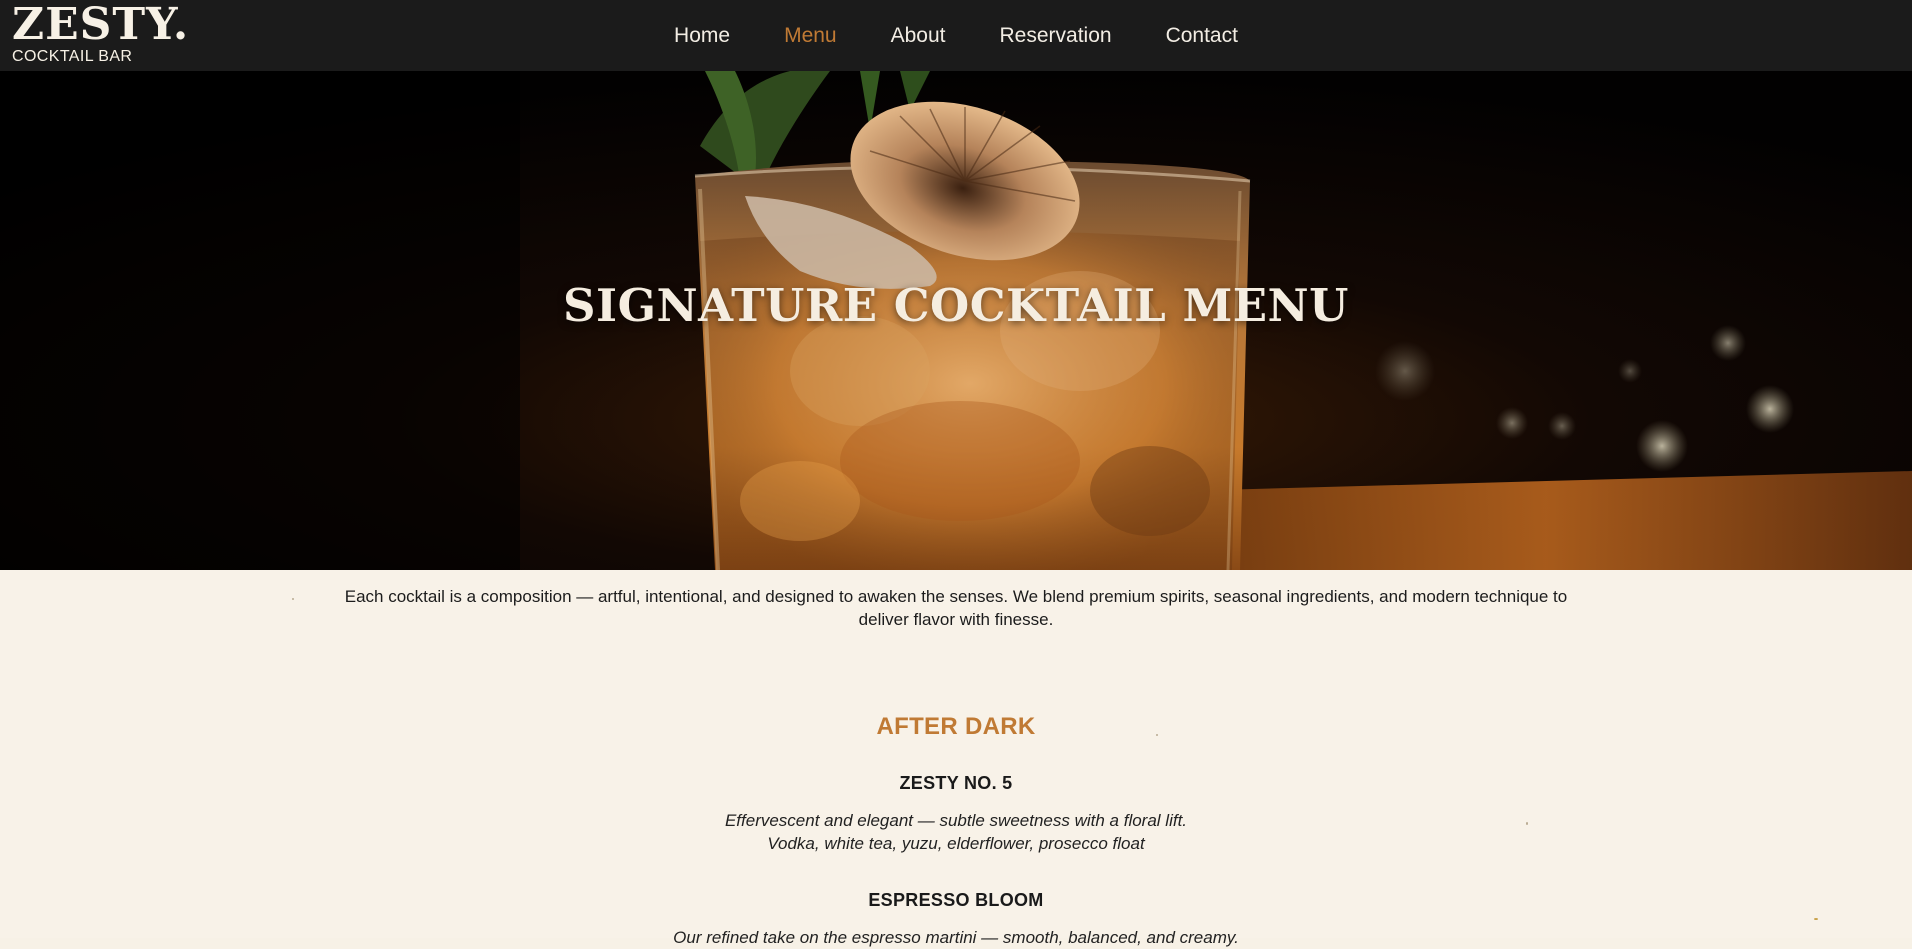  I want to click on nav-item-about: About, so click(918, 36).